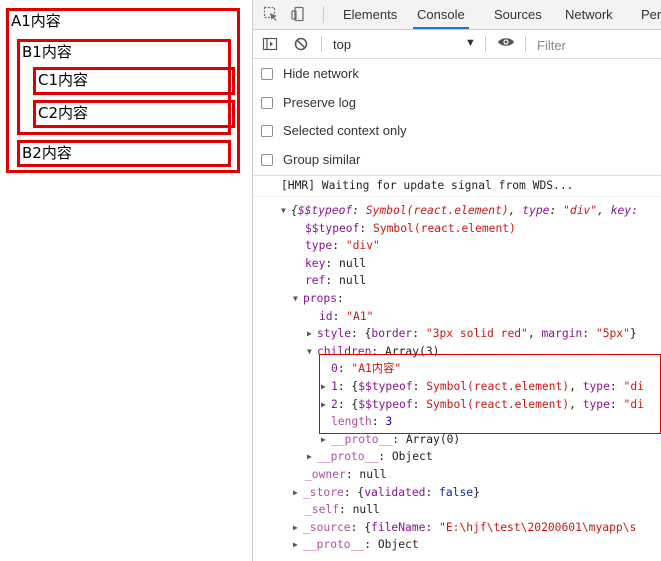 Image resolution: width=661 pixels, height=561 pixels. Describe the element at coordinates (457, 44) in the screenshot. I see `console-toolbar: top ▼` at that location.